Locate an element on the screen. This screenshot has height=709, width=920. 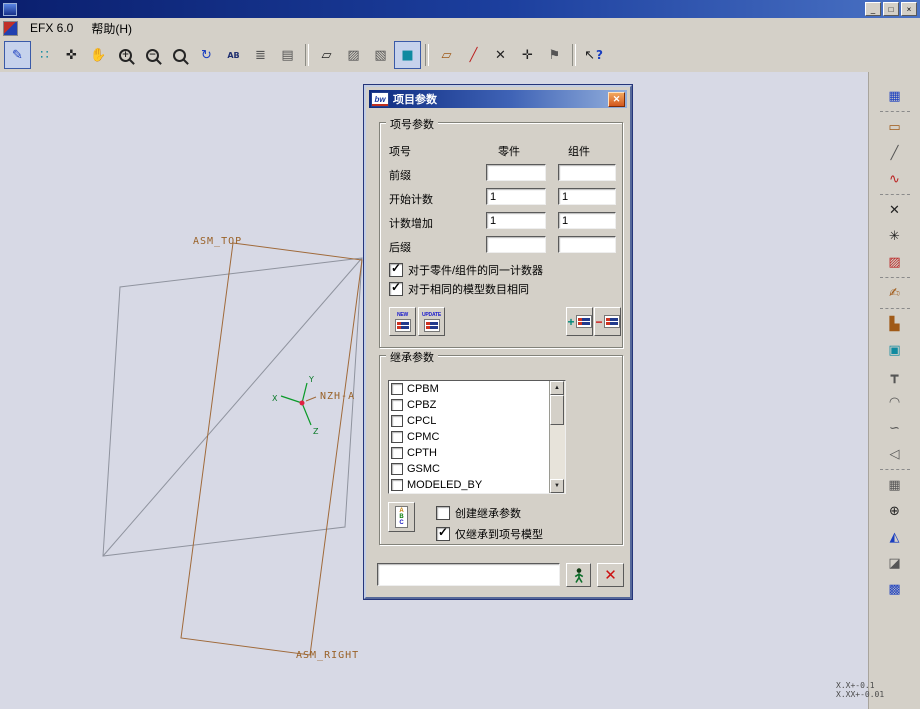
info-button is located at coordinates (578, 575).